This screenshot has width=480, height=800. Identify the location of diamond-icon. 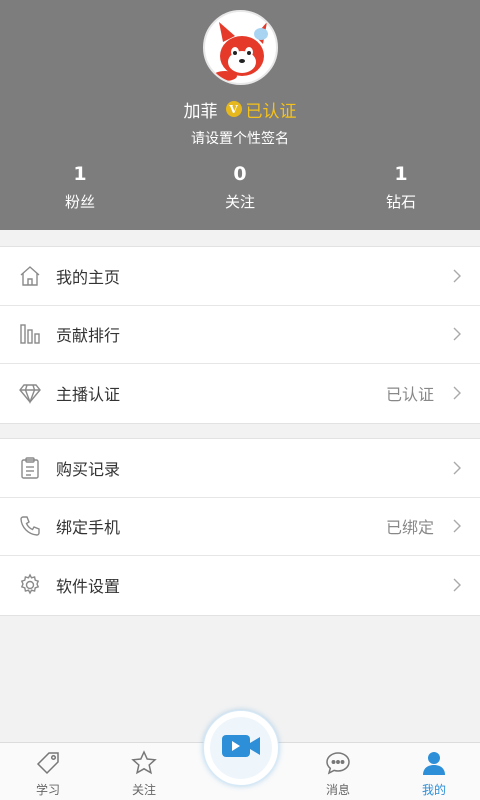
(30, 393).